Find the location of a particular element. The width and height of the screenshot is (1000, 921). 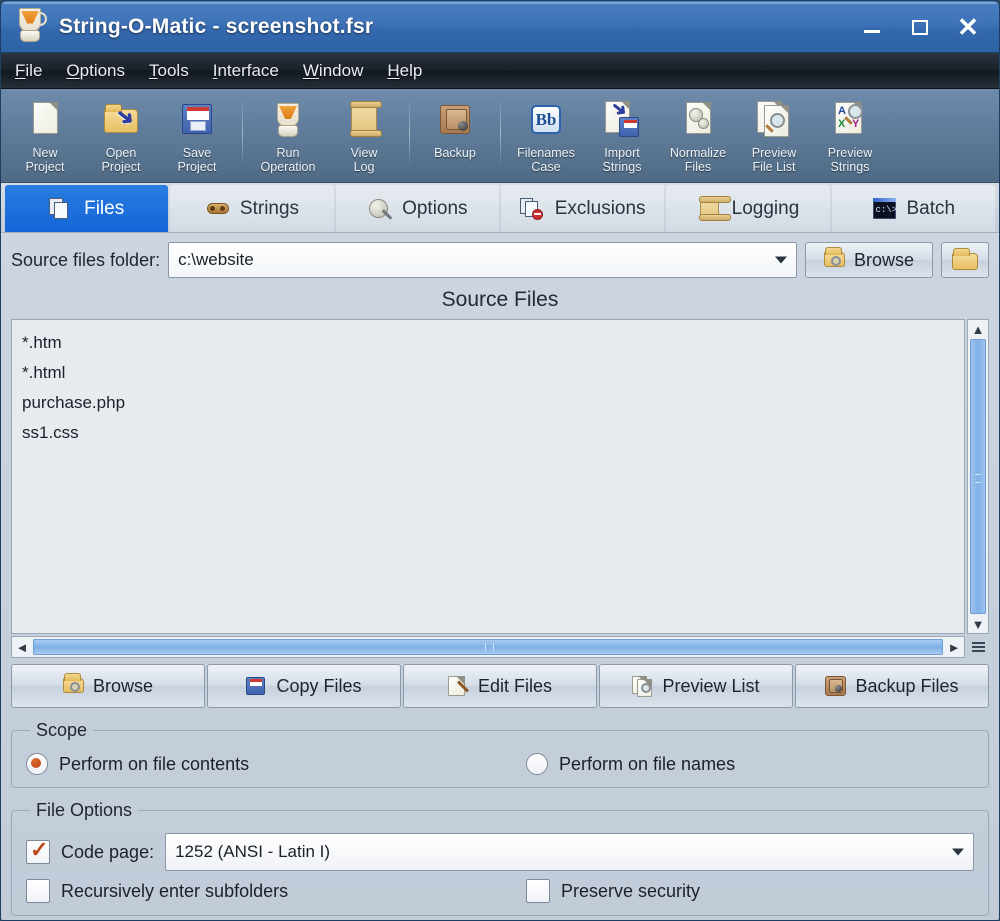

option-label: Perform on file names is located at coordinates (647, 763).